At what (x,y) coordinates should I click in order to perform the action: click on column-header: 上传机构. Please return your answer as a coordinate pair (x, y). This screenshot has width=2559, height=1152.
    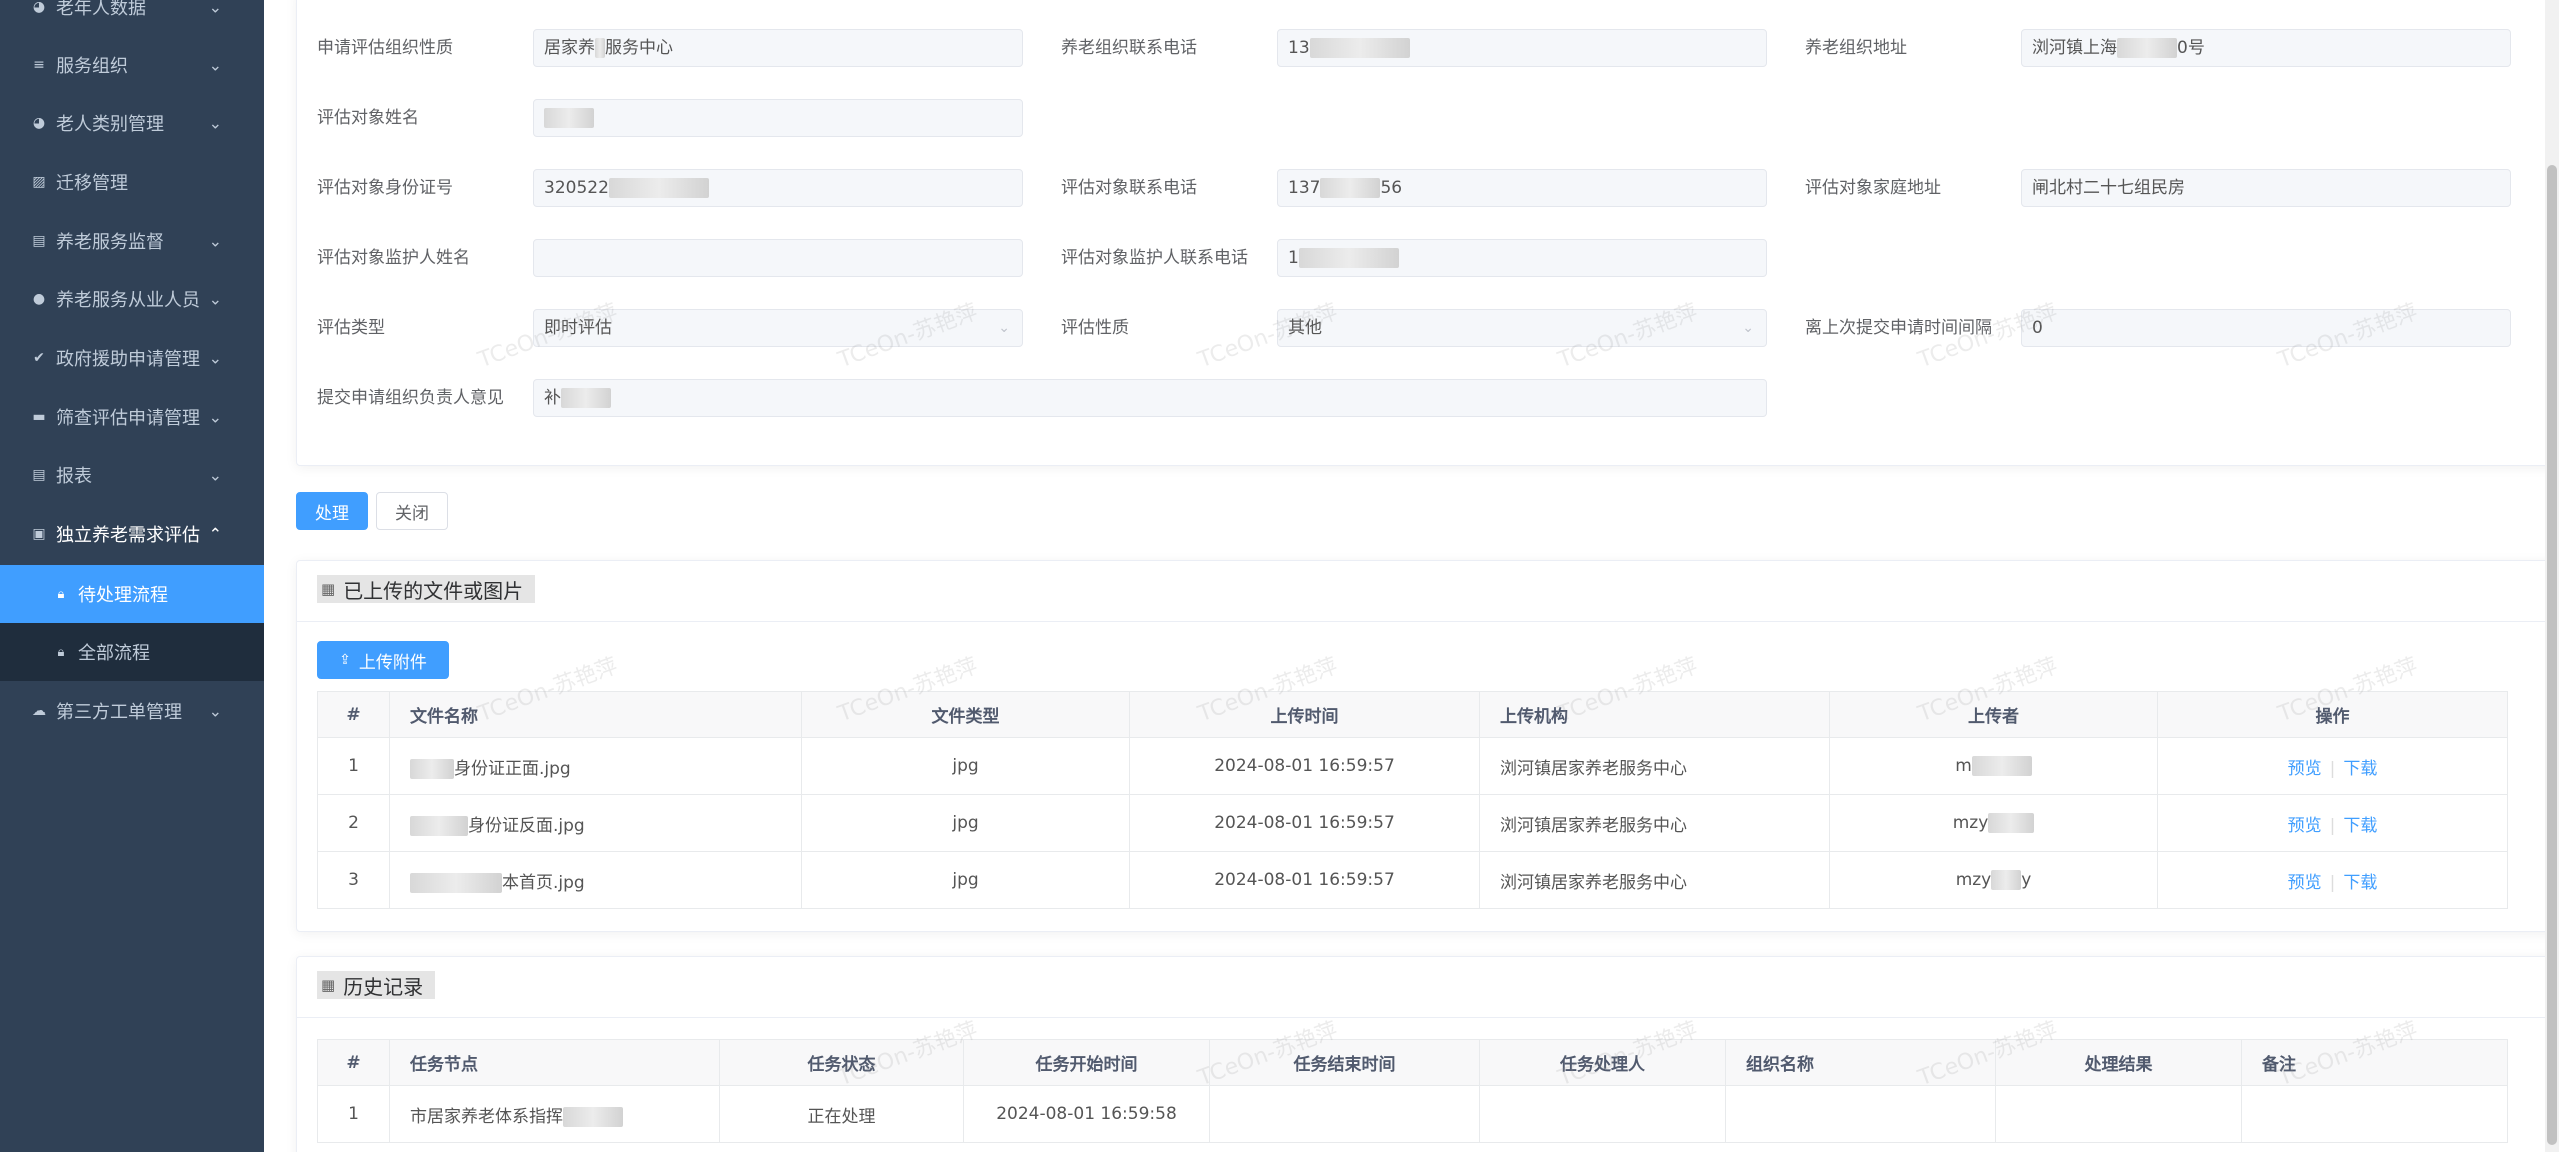
    Looking at the image, I should click on (1654, 714).